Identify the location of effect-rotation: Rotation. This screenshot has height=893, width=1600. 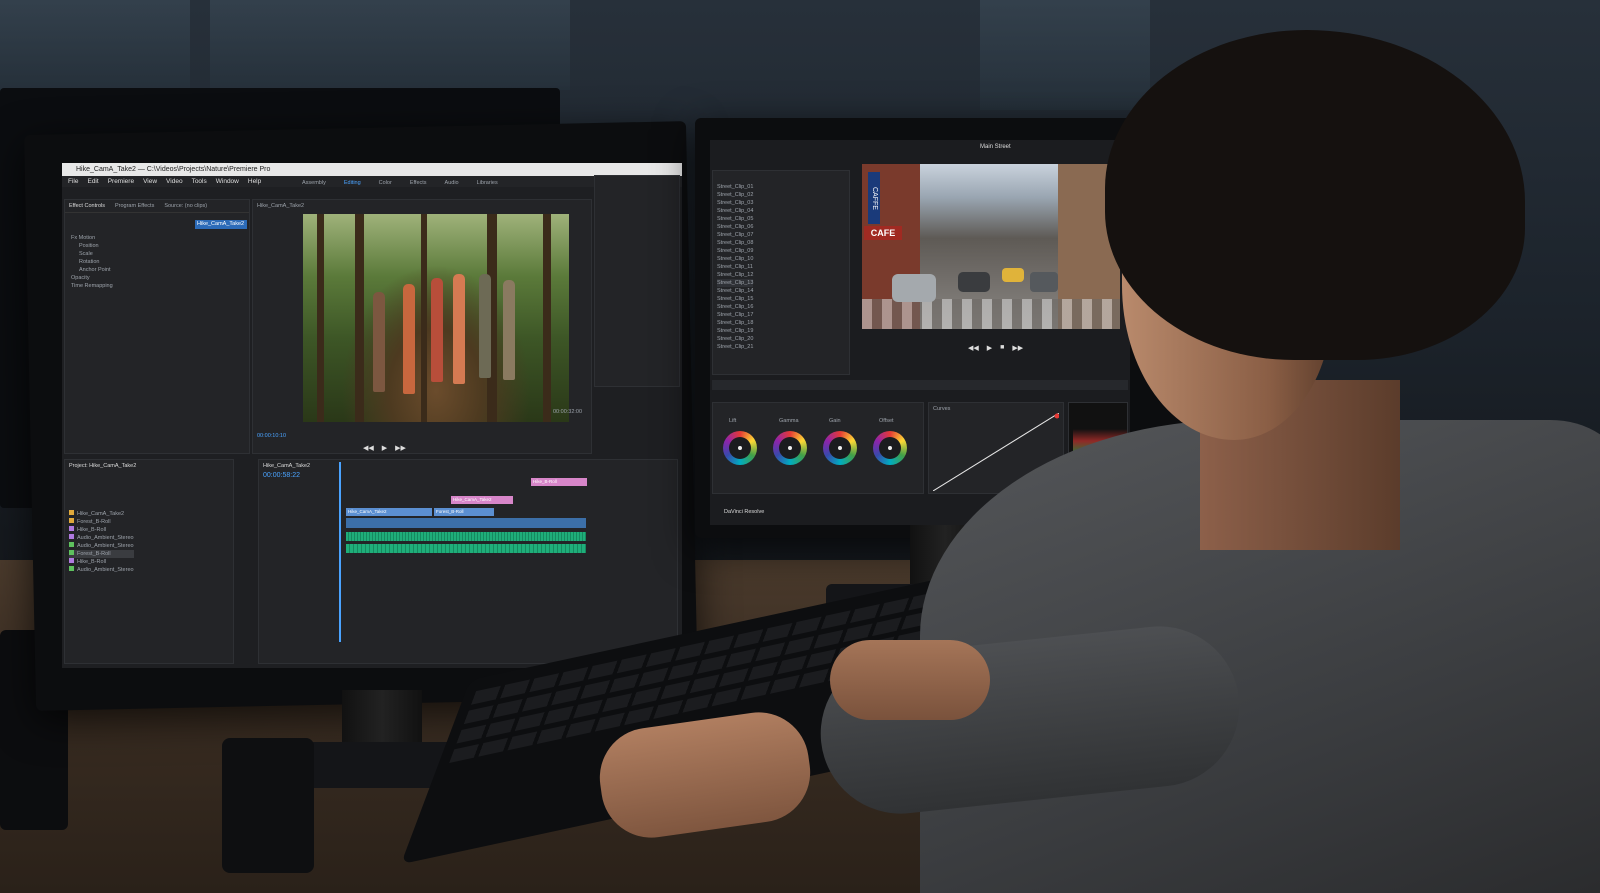
(92, 262).